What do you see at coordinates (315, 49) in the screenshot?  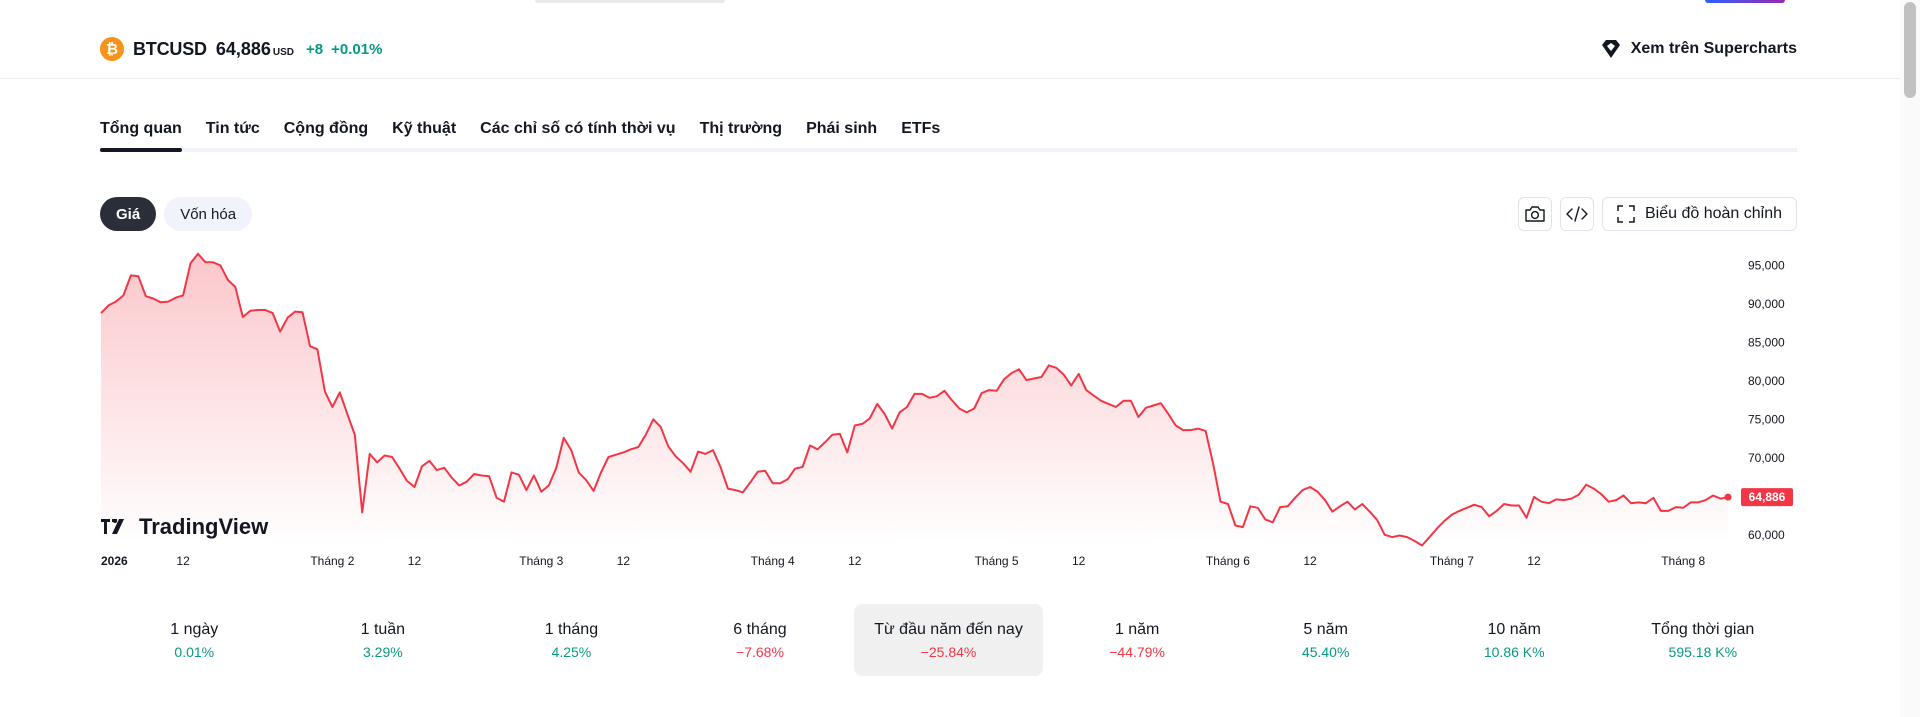 I see `price-change-abs: +8` at bounding box center [315, 49].